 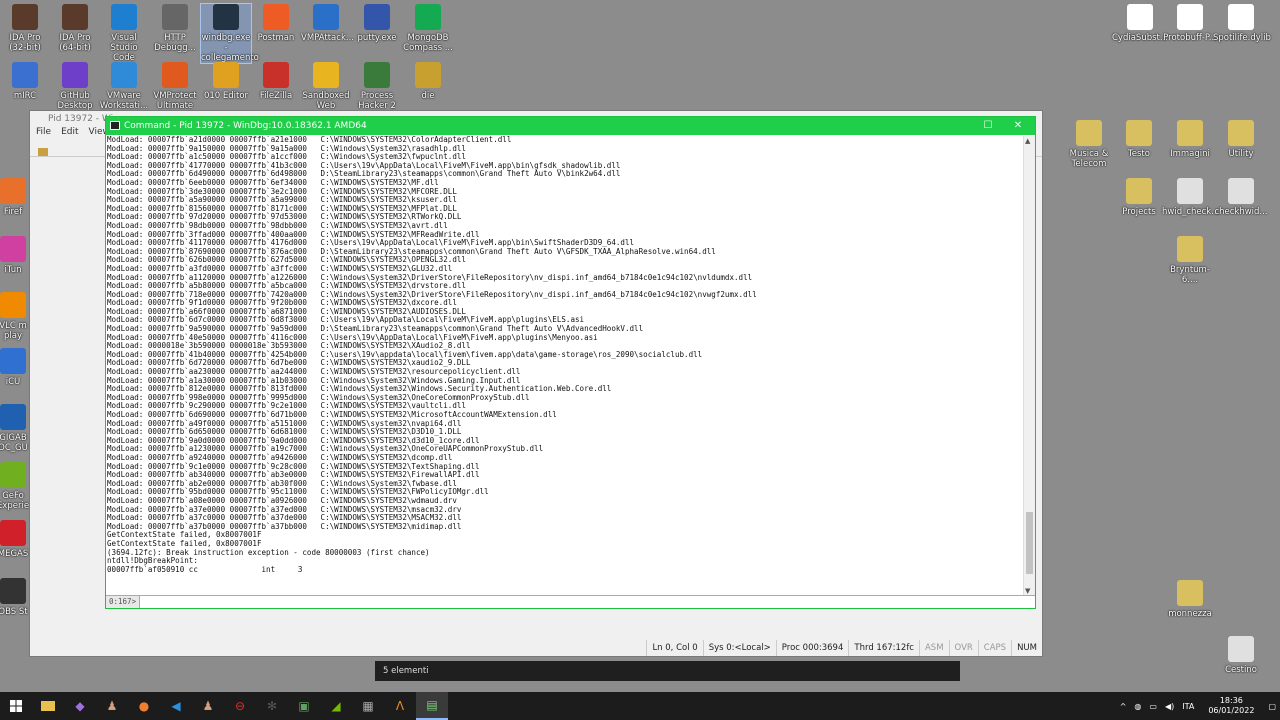 I want to click on desktop-icon-right-2: Spotilife.dylib, so click(x=1242, y=23).